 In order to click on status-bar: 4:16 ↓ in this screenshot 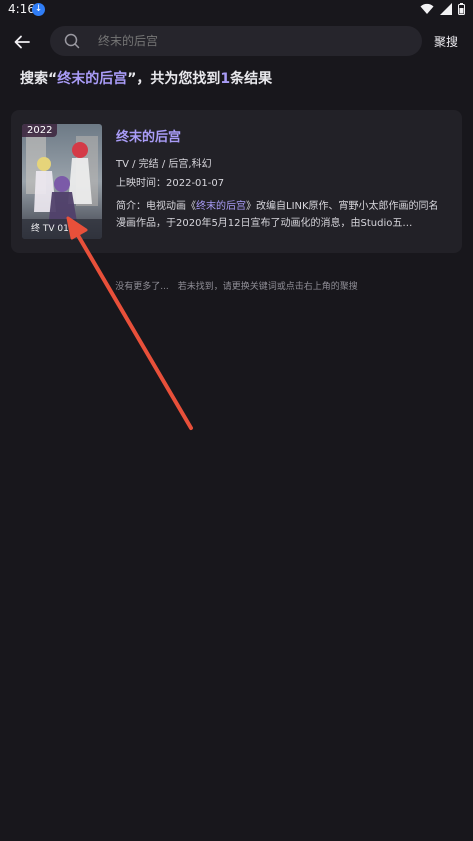, I will do `click(236, 10)`.